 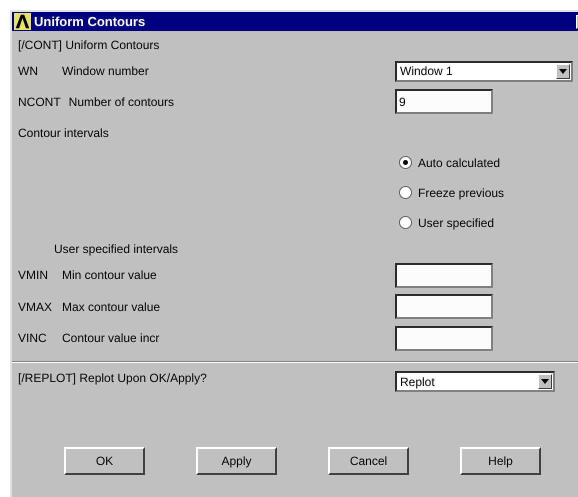 I want to click on dialog-button: Cancel, so click(x=368, y=461).